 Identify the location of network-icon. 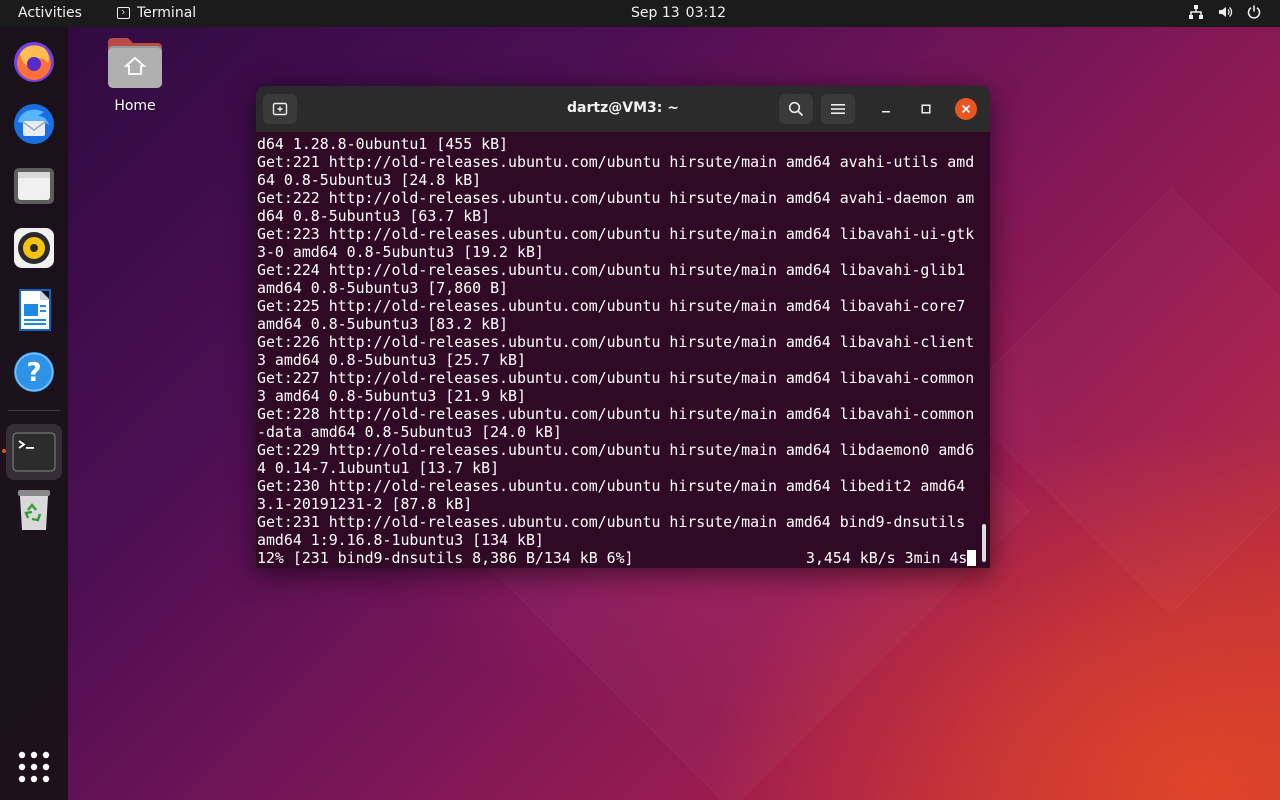
(1196, 12).